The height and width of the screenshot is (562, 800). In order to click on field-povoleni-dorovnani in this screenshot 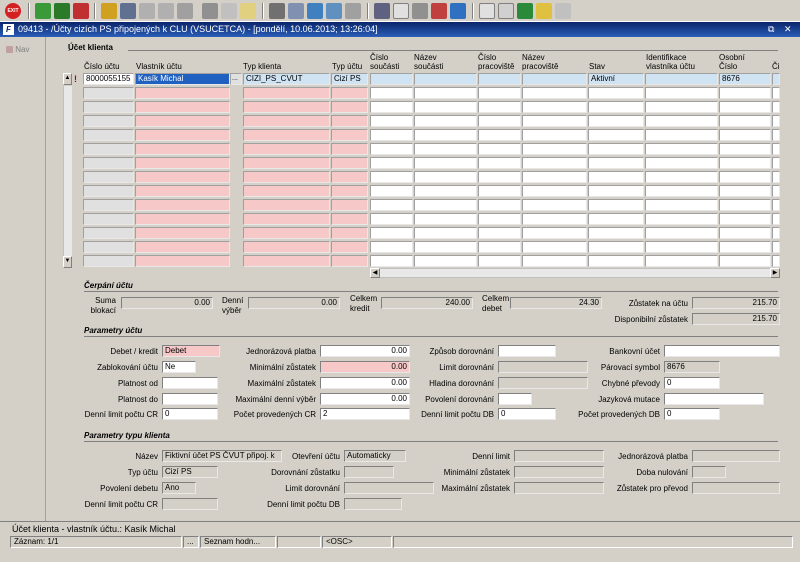, I will do `click(515, 399)`.